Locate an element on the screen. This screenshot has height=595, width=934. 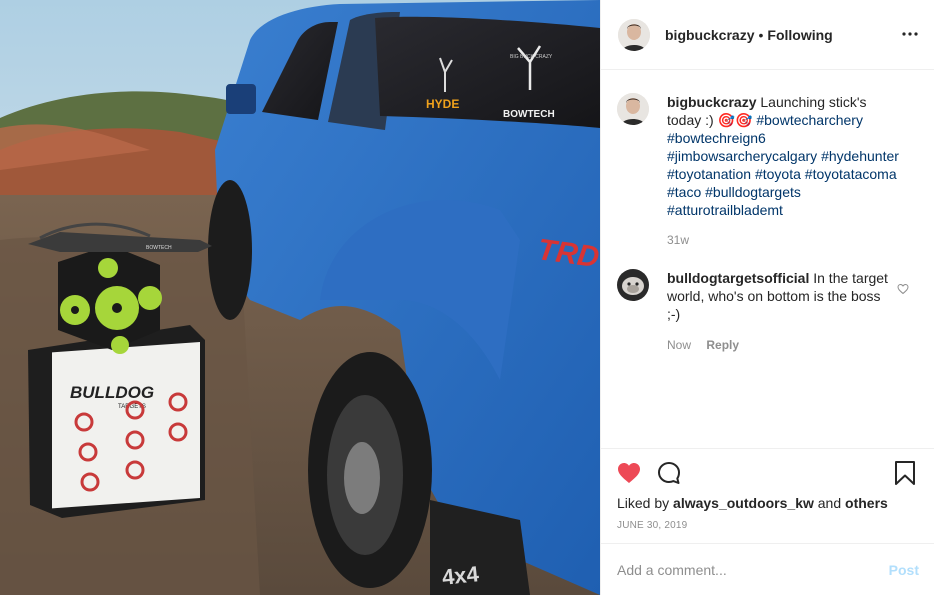
crossbow-brand: BOWTECH is located at coordinates (159, 248).